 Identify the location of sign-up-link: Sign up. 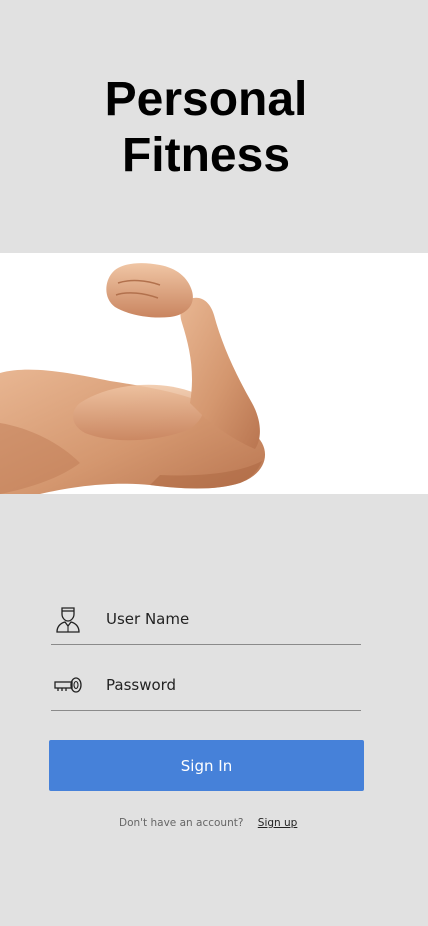
(278, 823).